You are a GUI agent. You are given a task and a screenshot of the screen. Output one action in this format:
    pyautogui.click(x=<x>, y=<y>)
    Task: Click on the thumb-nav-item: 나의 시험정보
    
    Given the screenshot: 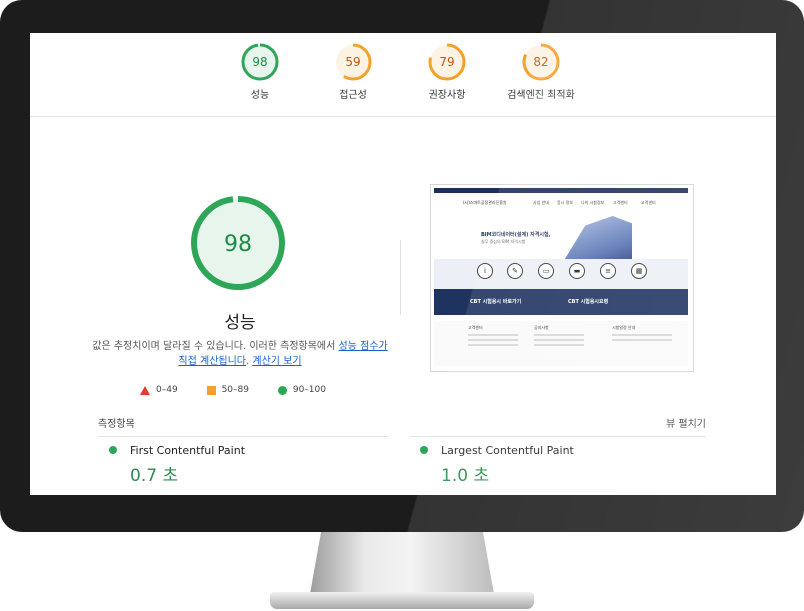 What is the action you would take?
    pyautogui.click(x=593, y=202)
    